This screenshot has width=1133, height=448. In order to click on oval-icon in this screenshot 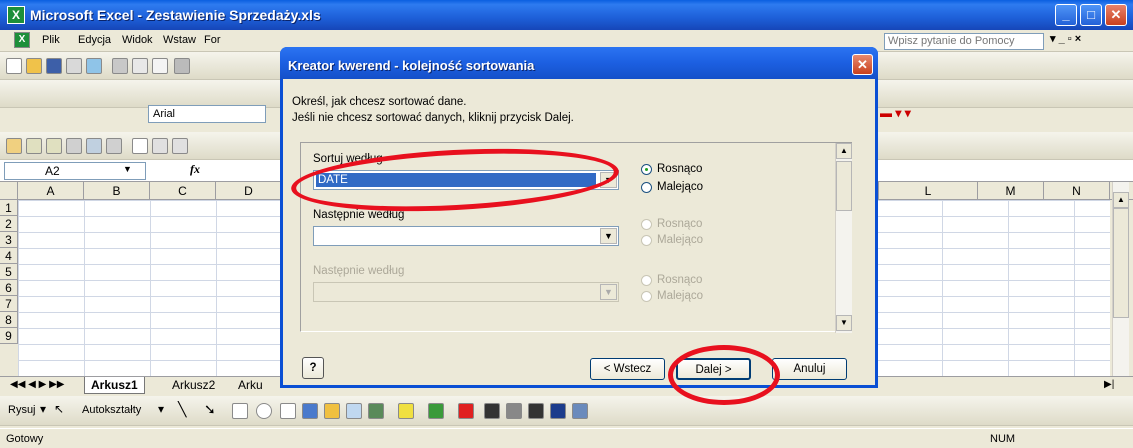, I will do `click(264, 411)`.